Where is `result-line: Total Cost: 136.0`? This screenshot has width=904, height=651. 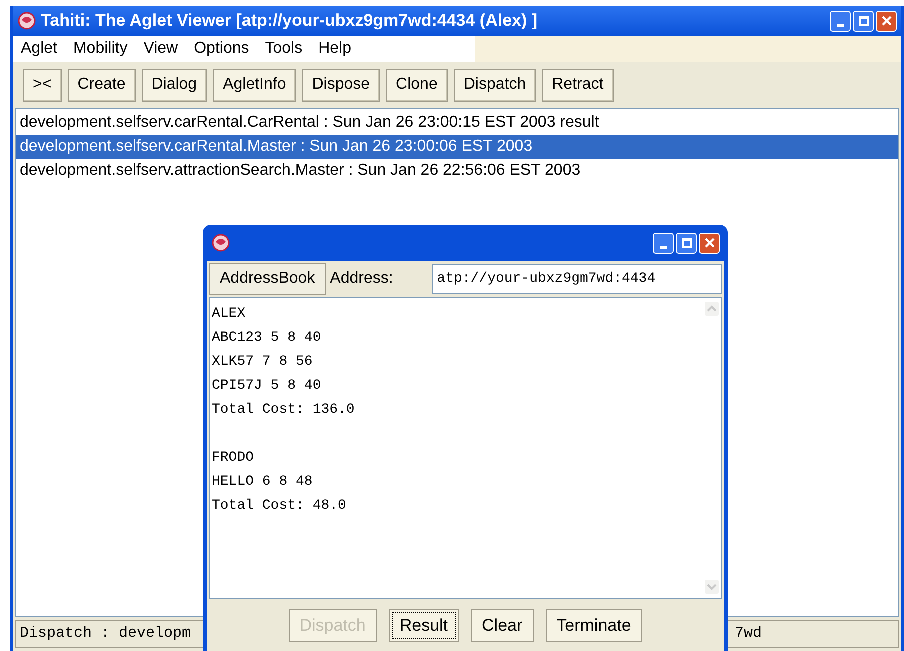 result-line: Total Cost: 136.0 is located at coordinates (283, 410).